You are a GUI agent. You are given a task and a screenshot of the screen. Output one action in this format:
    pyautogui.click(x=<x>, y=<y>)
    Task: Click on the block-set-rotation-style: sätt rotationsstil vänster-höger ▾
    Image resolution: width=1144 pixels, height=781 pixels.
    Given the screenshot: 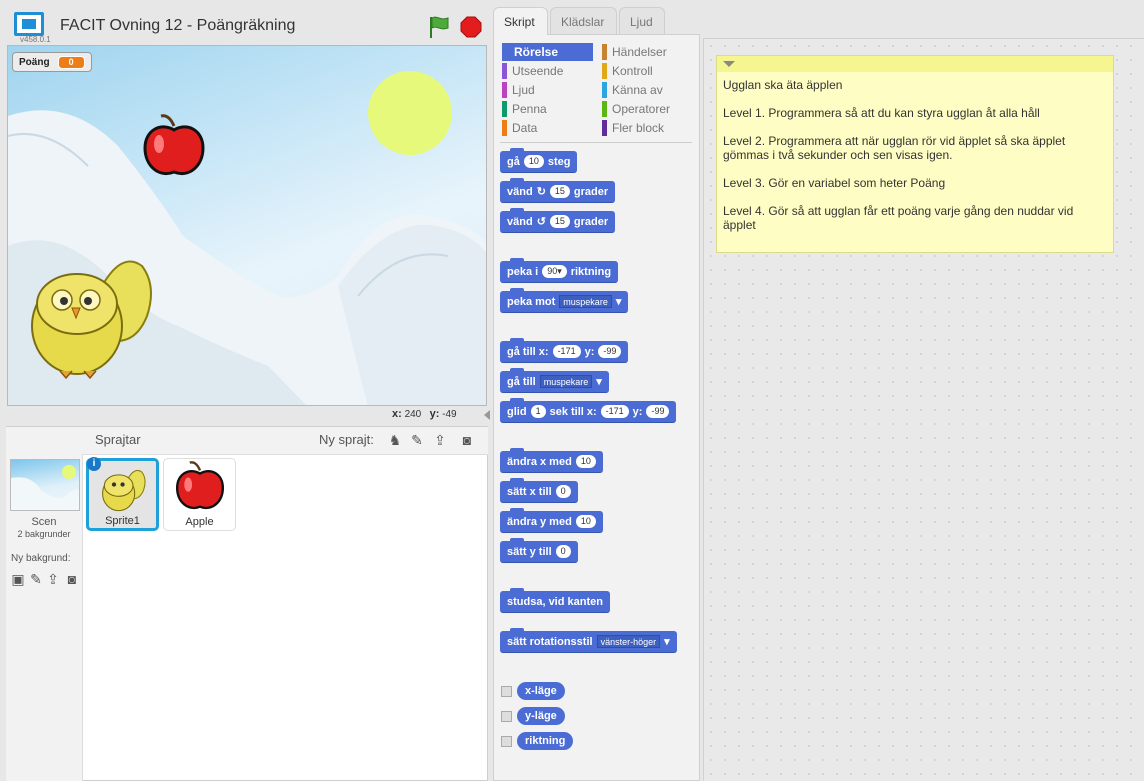 What is the action you would take?
    pyautogui.click(x=588, y=640)
    